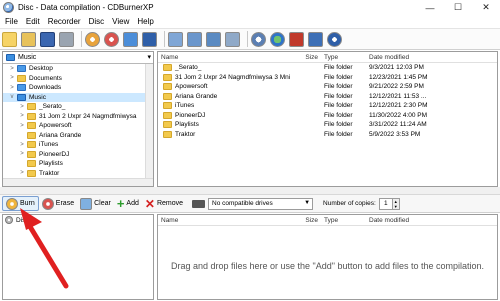 The height and width of the screenshot is (301, 500). What do you see at coordinates (327, 125) in the screenshot?
I see `file-row: Playlists File folder 3/31/2022 11:24 AM` at bounding box center [327, 125].